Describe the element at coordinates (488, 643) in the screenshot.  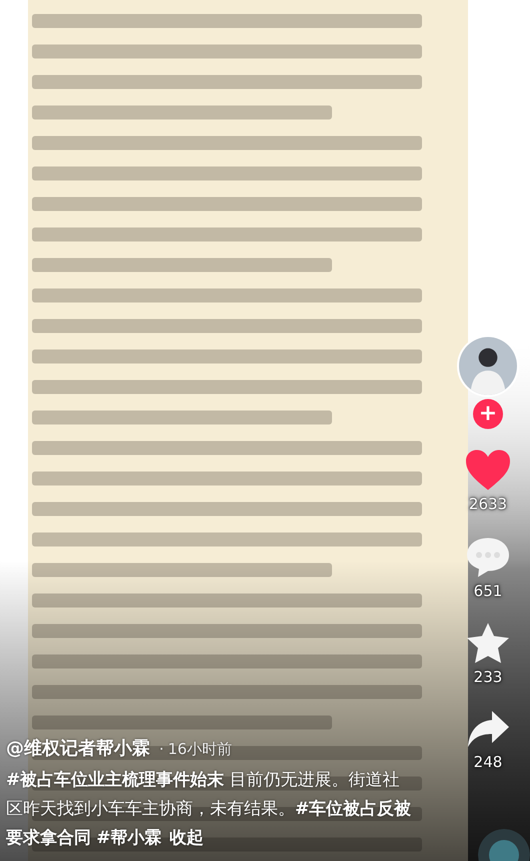
I see `star-icon` at that location.